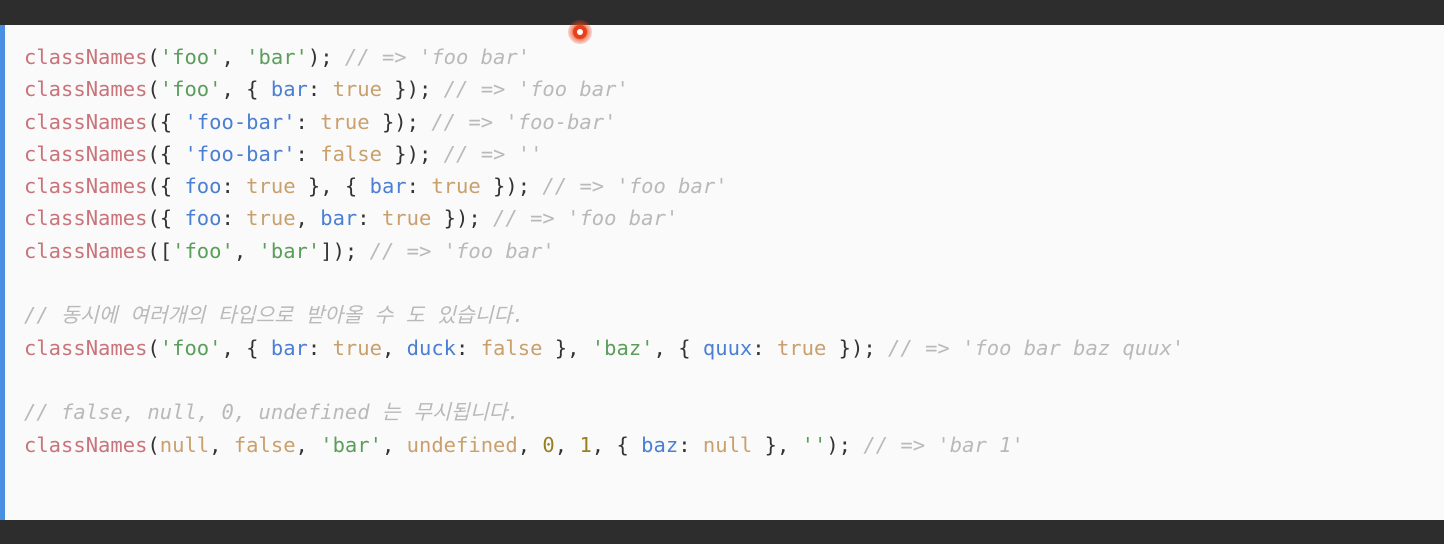  I want to click on code-token-str: '', so click(814, 444).